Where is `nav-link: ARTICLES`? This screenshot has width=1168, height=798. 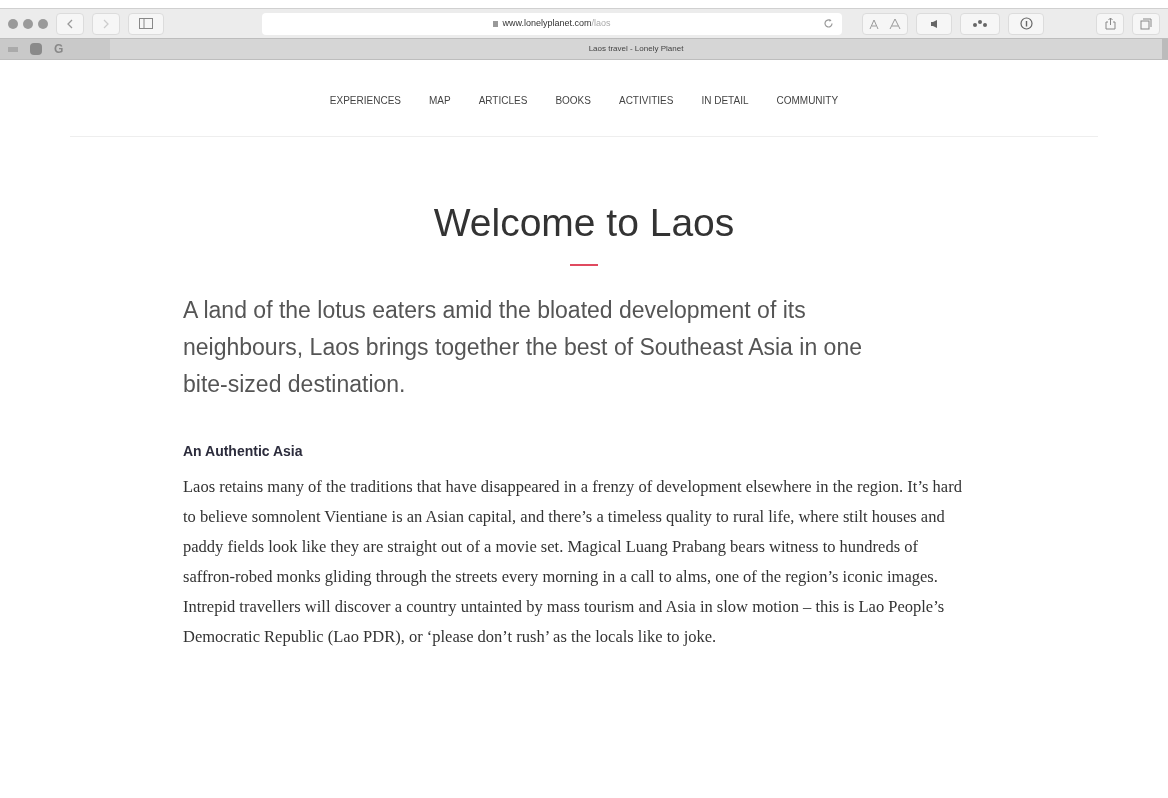
nav-link: ARTICLES is located at coordinates (503, 100).